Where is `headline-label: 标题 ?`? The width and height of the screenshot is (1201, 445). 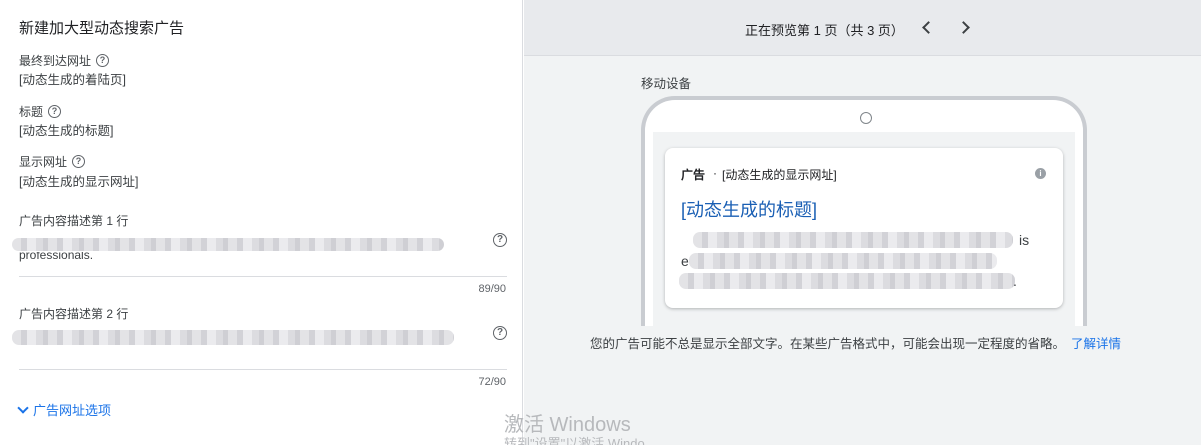
headline-label: 标题 ? is located at coordinates (40, 111).